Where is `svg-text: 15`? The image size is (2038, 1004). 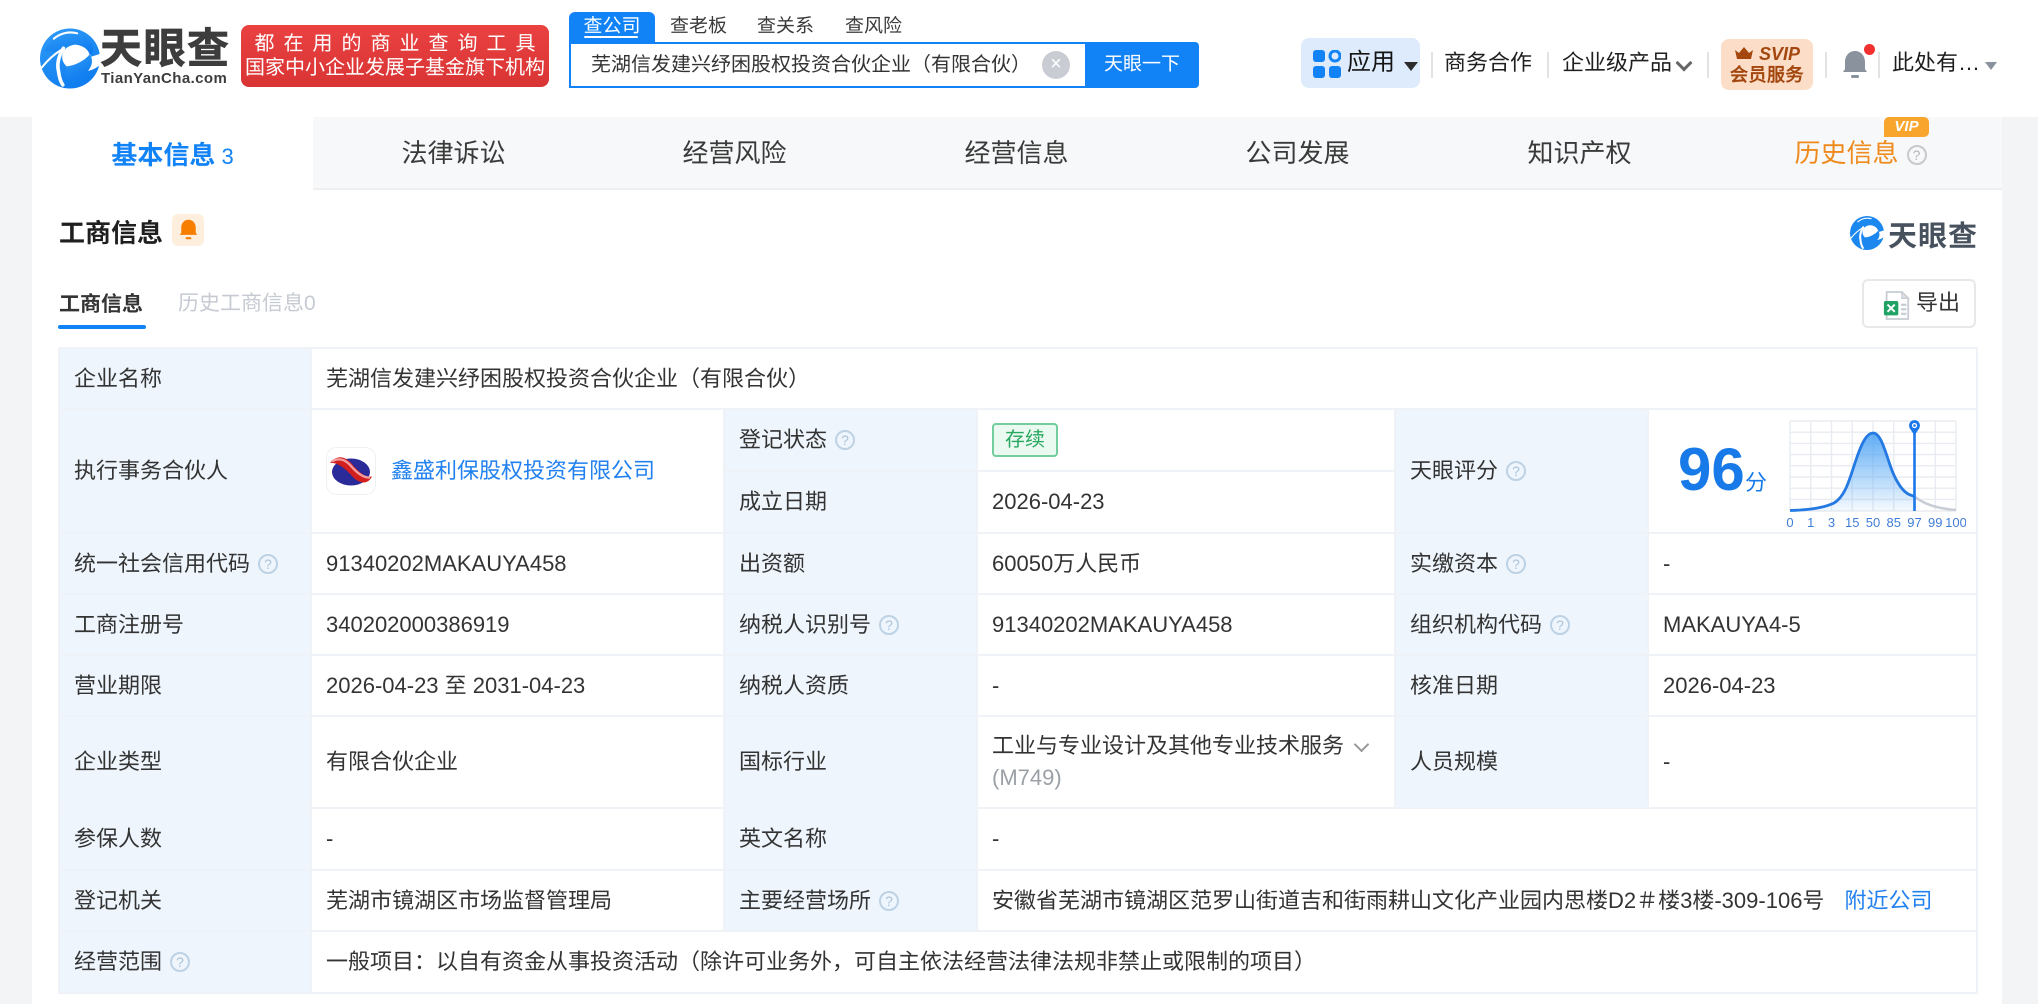 svg-text: 15 is located at coordinates (1852, 522).